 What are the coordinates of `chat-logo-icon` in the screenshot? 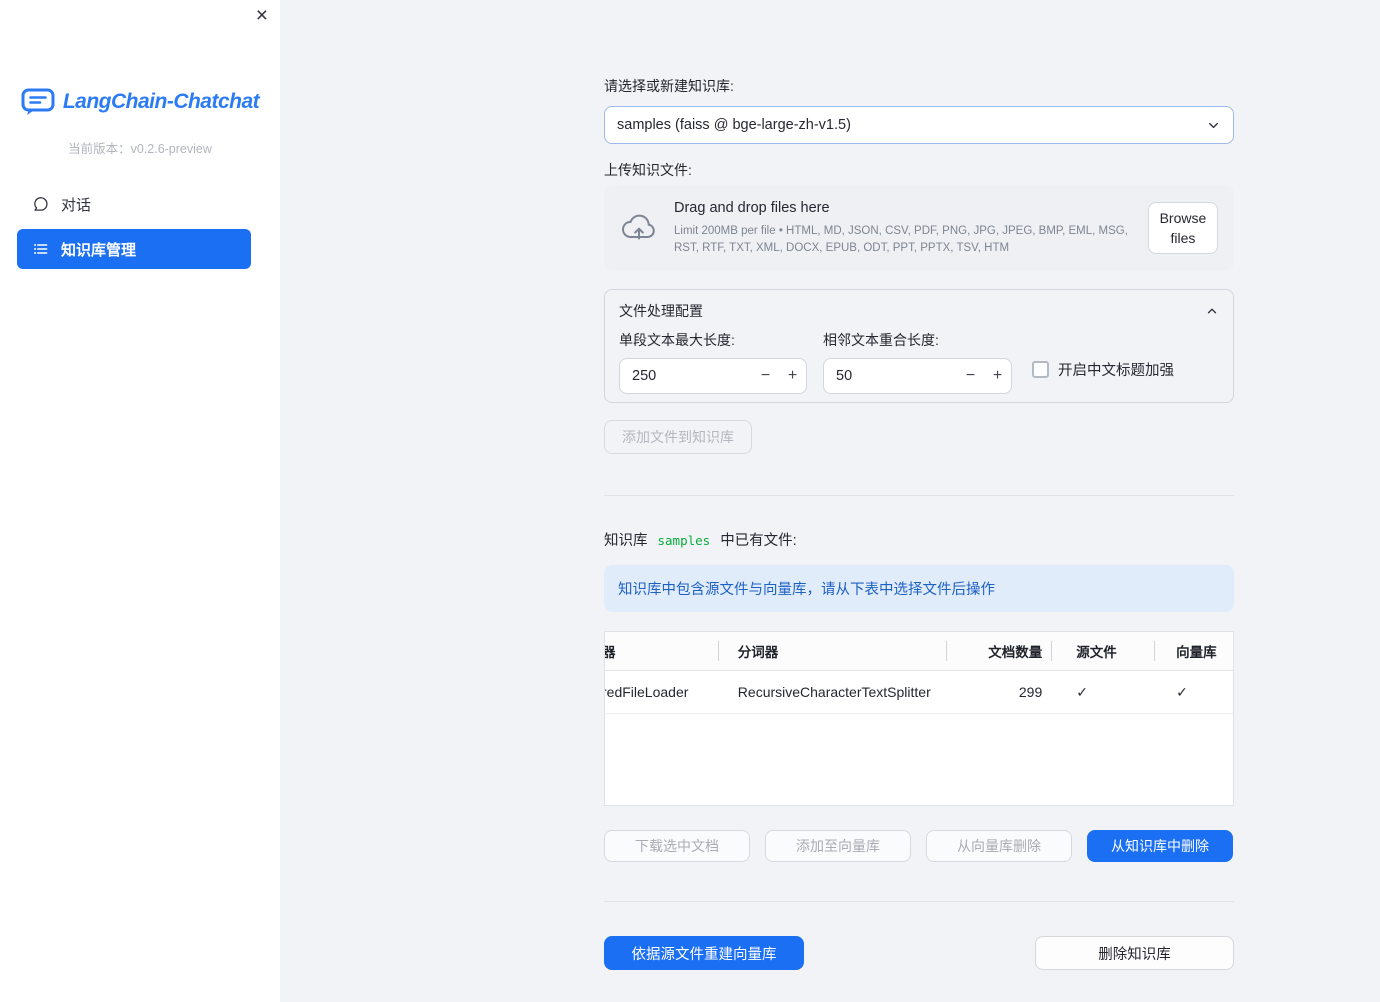 It's located at (38, 102).